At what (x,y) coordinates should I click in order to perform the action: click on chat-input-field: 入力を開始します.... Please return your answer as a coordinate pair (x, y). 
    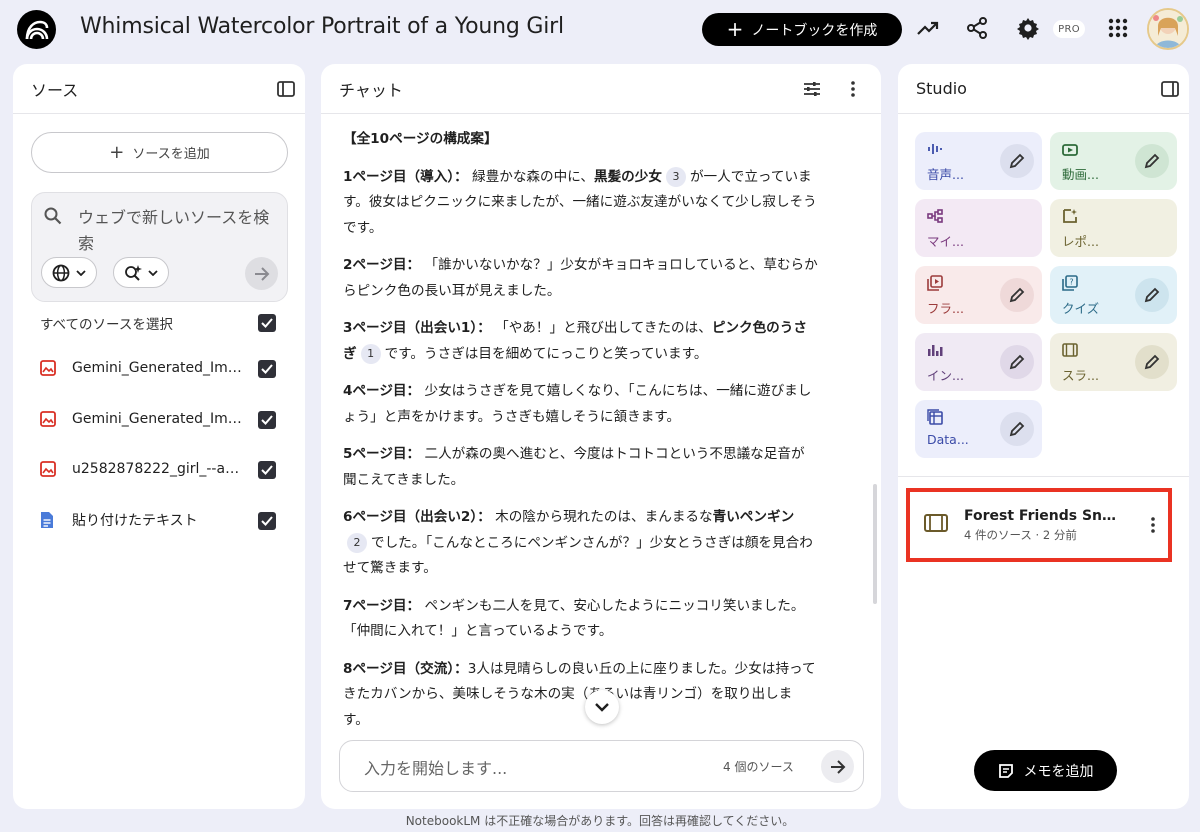
    Looking at the image, I should click on (435, 767).